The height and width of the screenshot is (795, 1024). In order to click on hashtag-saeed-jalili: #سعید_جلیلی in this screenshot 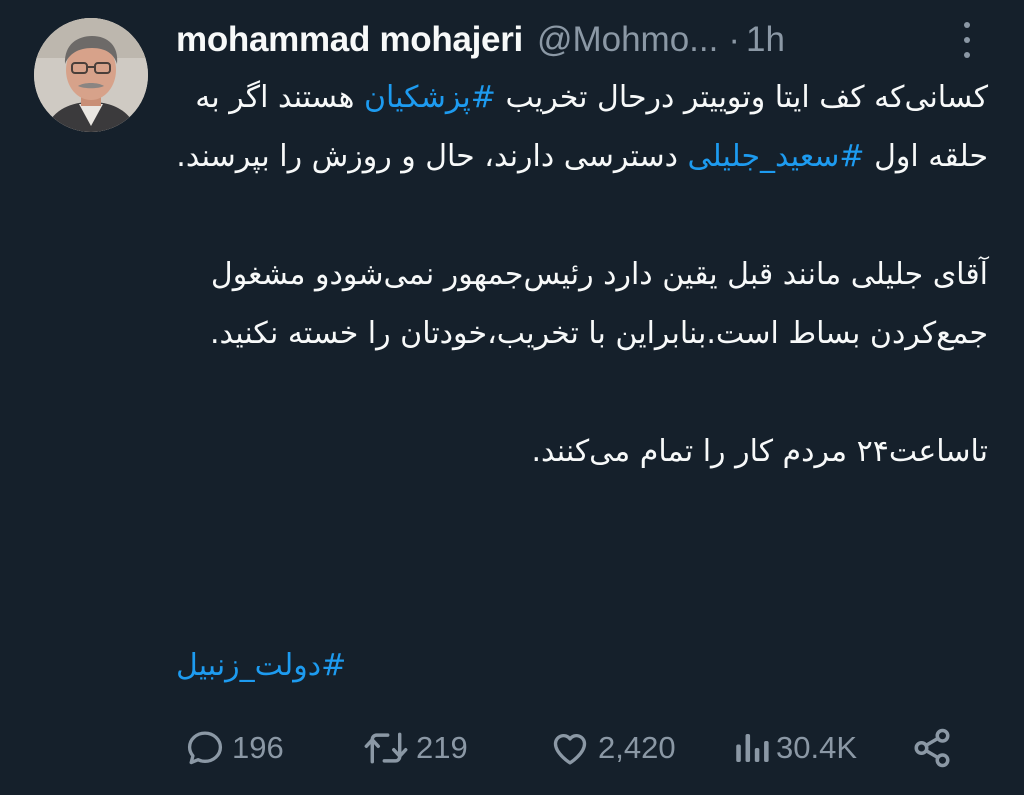, I will do `click(776, 156)`.